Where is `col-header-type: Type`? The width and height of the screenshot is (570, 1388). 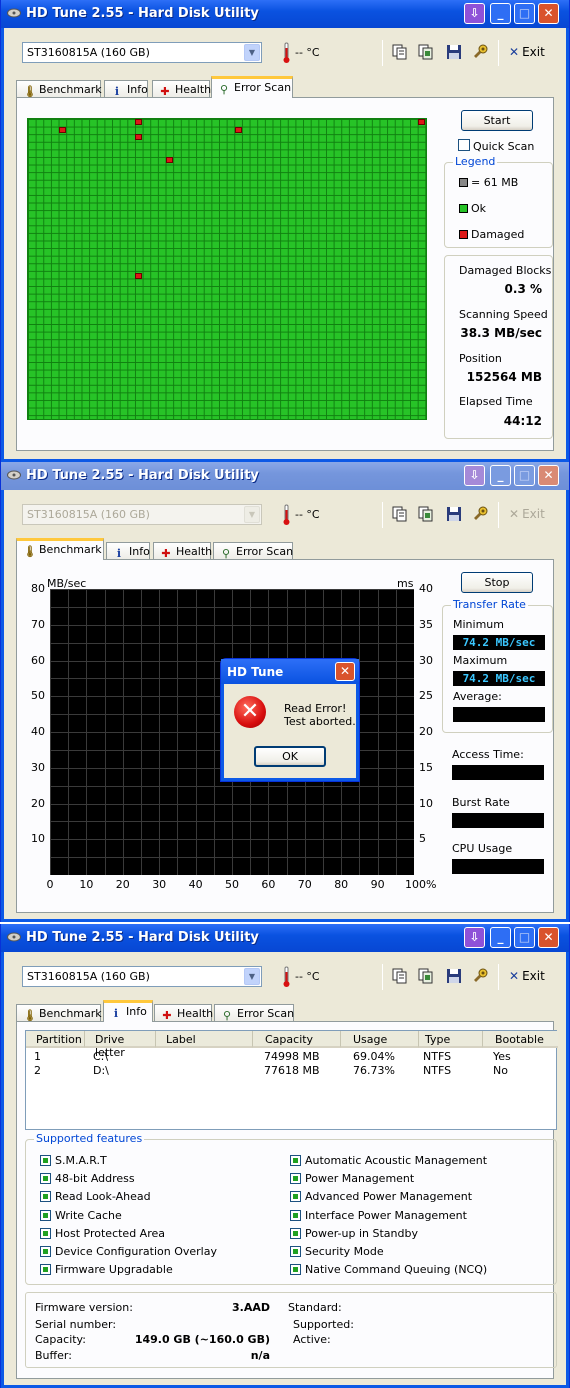
col-header-type: Type is located at coordinates (451, 1039).